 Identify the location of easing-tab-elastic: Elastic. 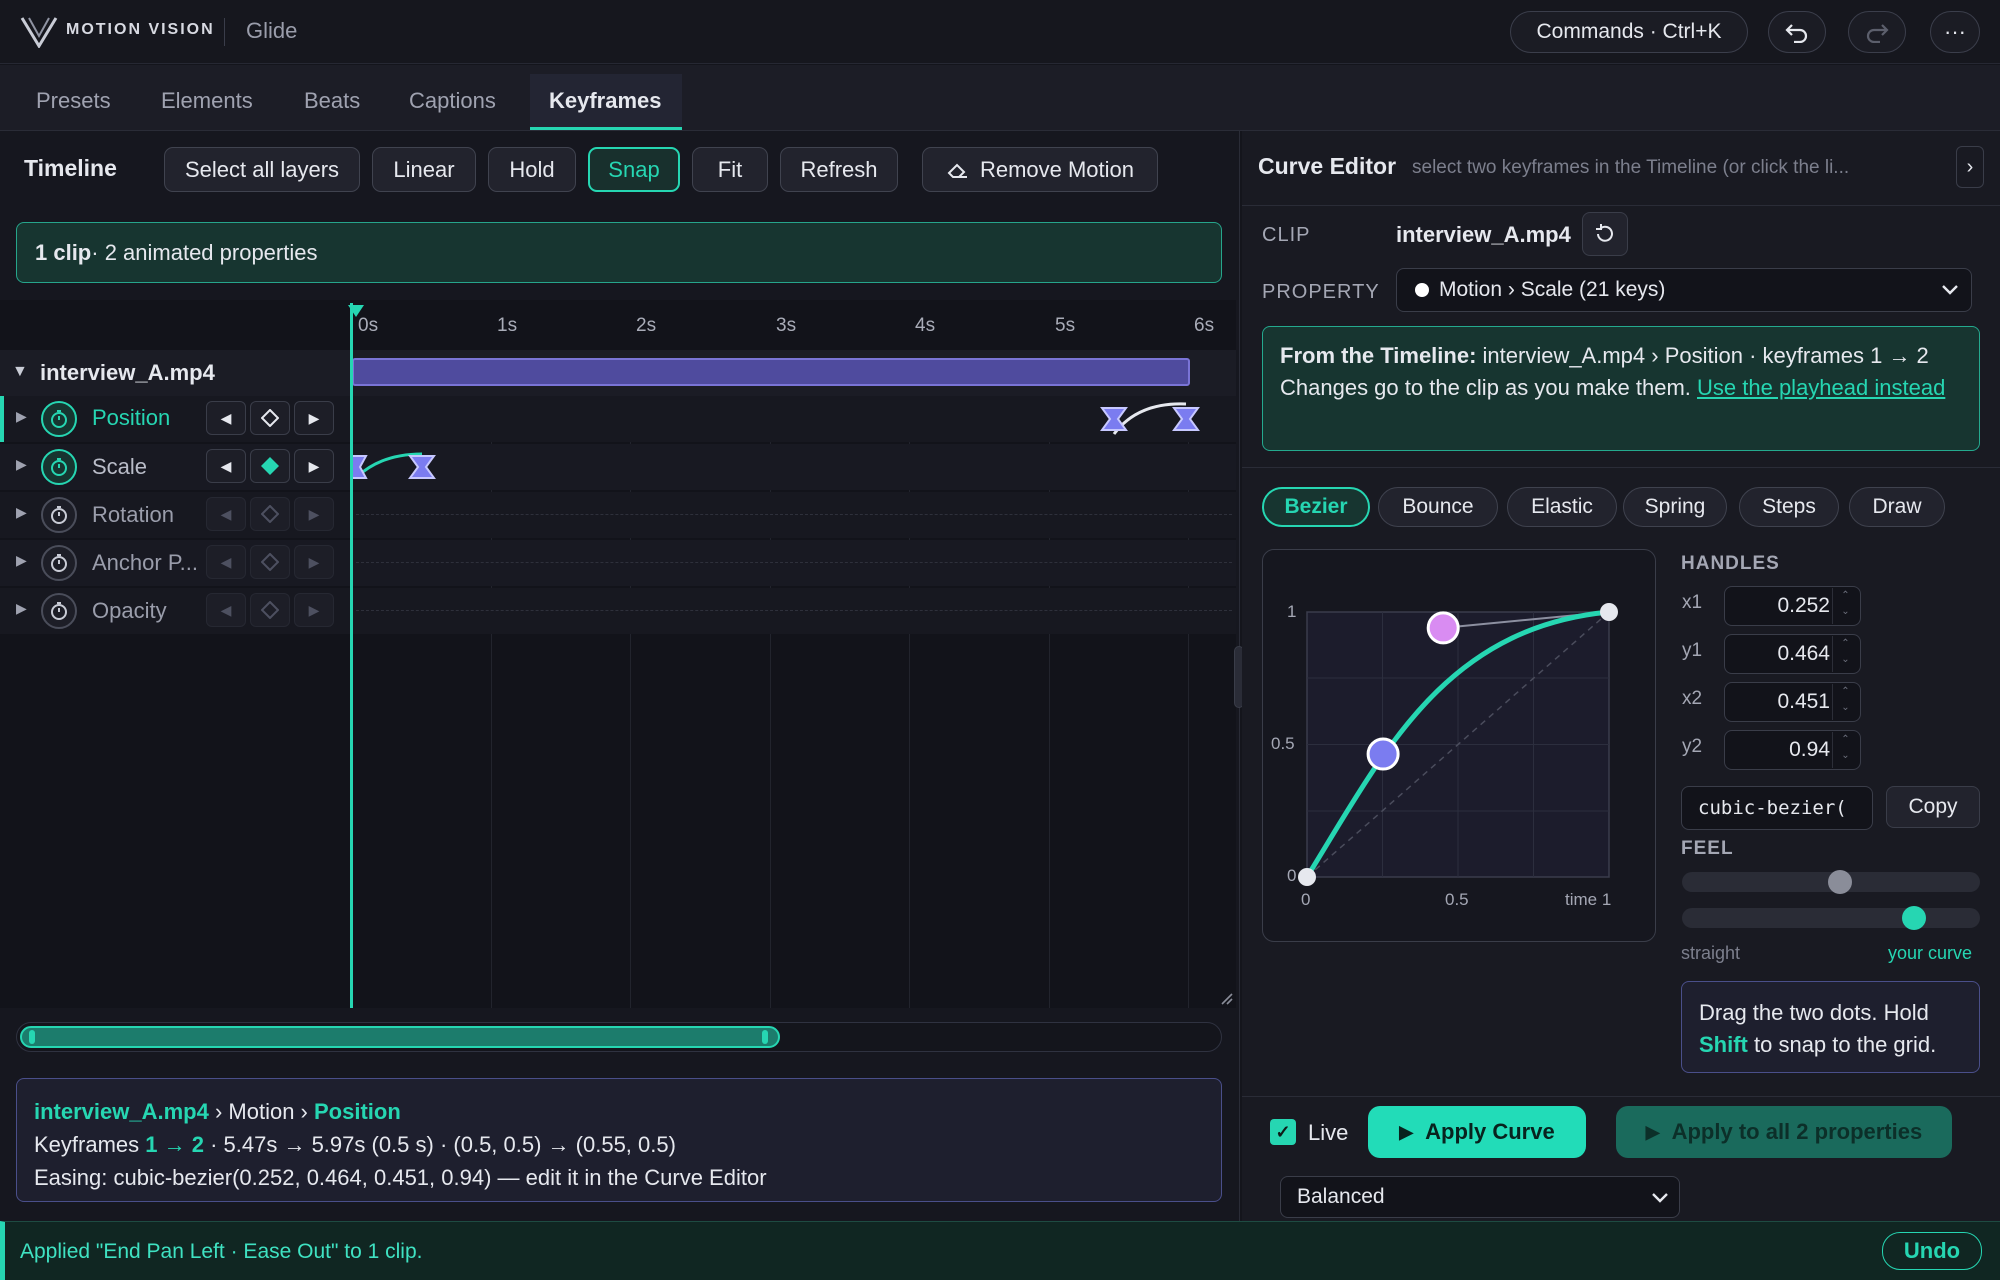
(1562, 507).